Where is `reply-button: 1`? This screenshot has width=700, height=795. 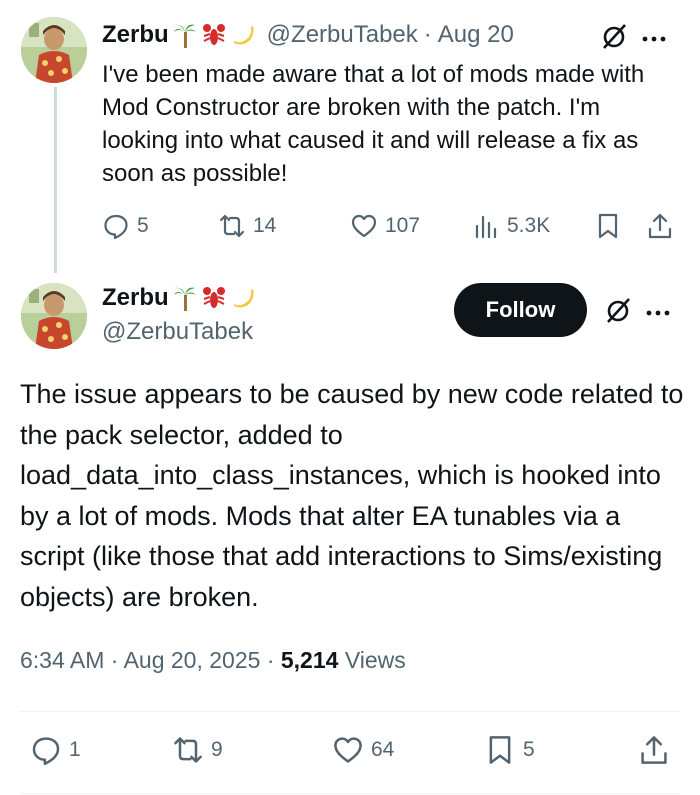
reply-button: 1 is located at coordinates (55, 750).